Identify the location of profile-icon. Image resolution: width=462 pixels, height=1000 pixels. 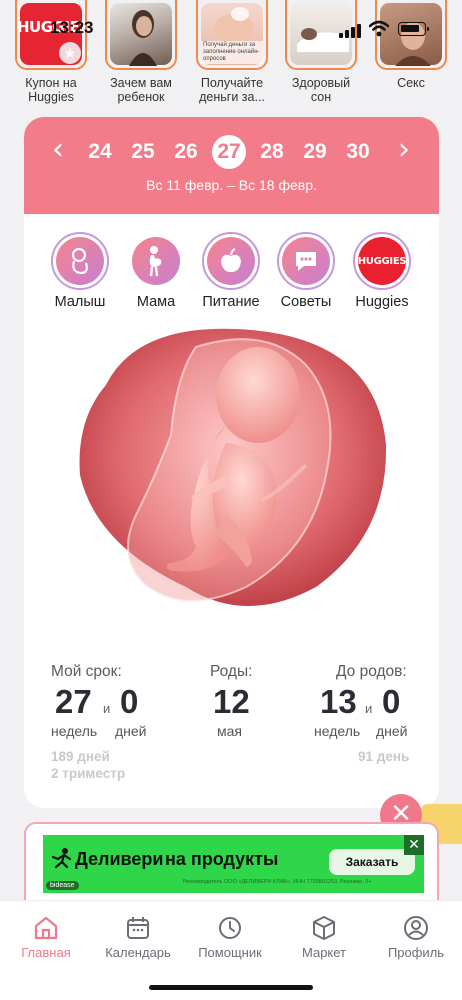
(416, 928).